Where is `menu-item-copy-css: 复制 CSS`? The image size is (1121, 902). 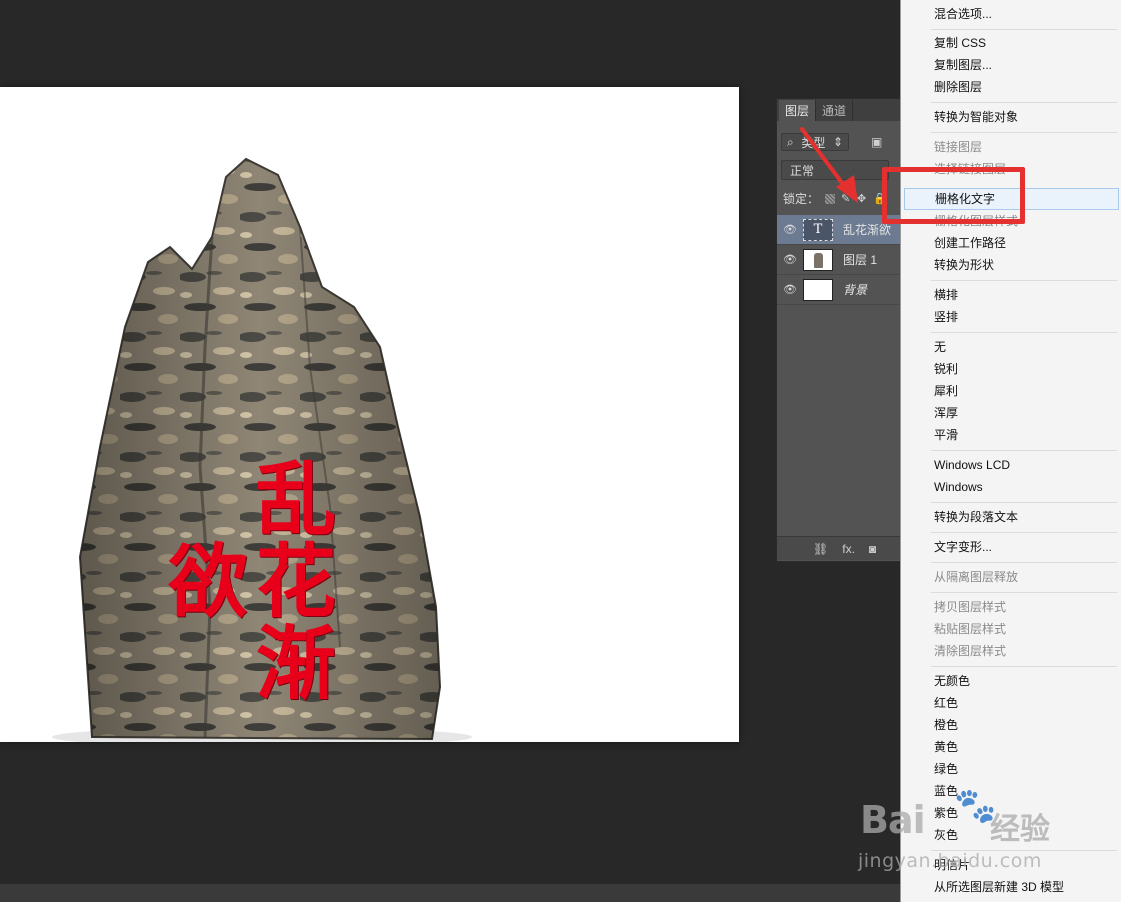 menu-item-copy-css: 复制 CSS is located at coordinates (1011, 43).